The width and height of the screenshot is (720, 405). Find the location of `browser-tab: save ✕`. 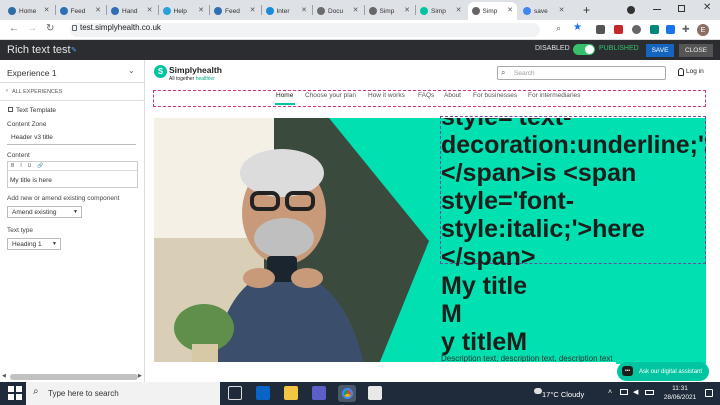

browser-tab: save ✕ is located at coordinates (544, 11).